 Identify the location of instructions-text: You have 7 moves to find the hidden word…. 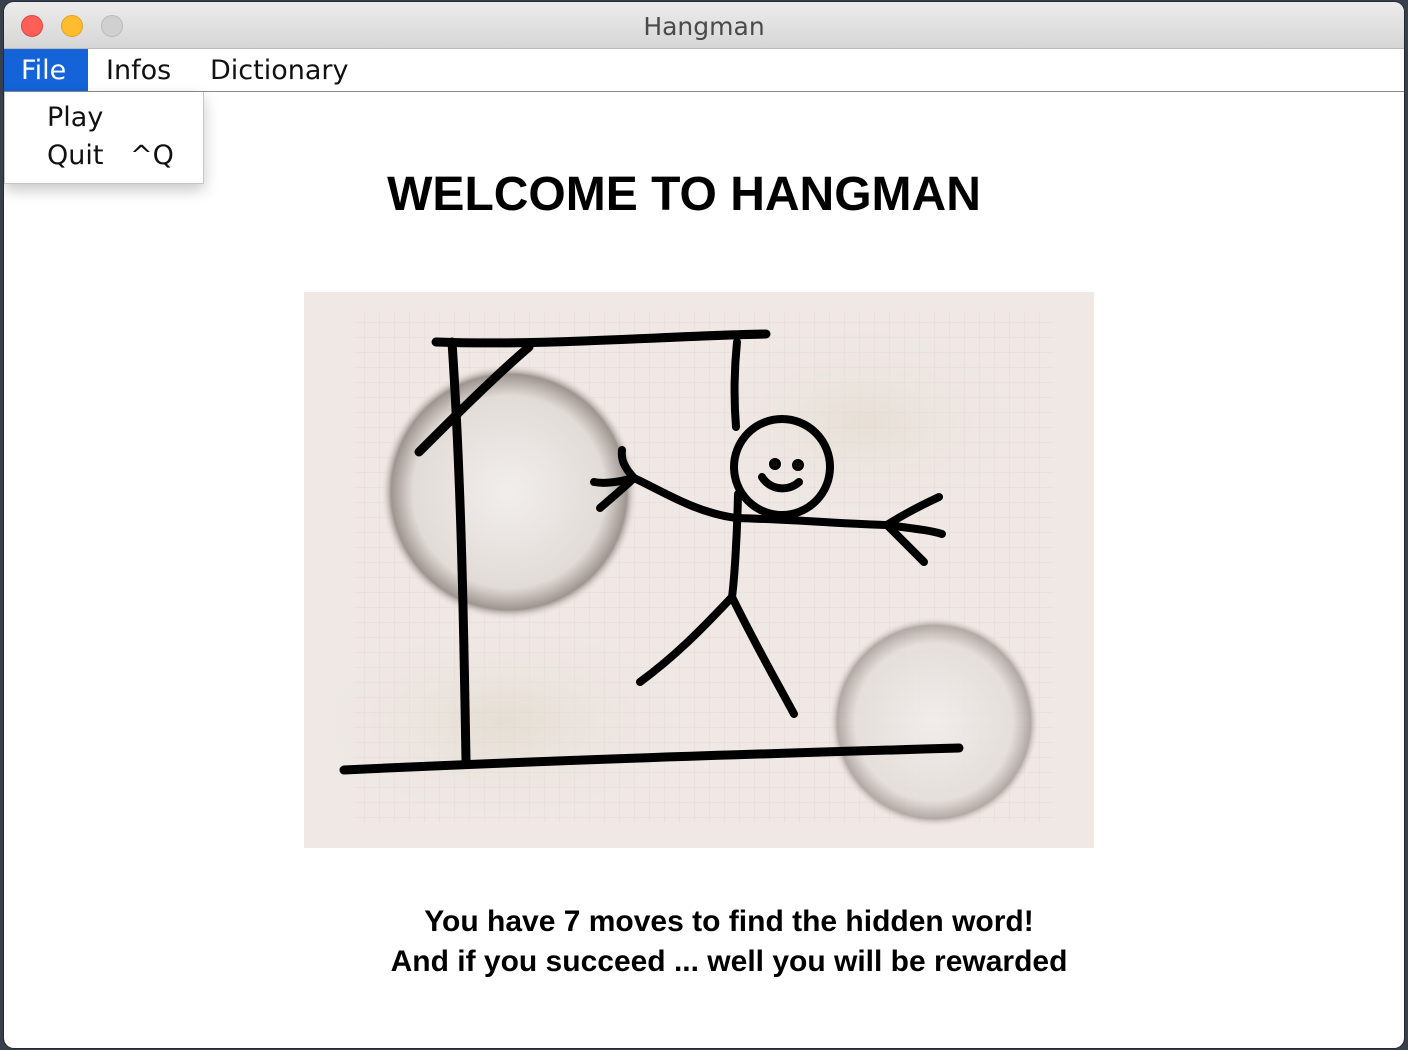
(704, 942).